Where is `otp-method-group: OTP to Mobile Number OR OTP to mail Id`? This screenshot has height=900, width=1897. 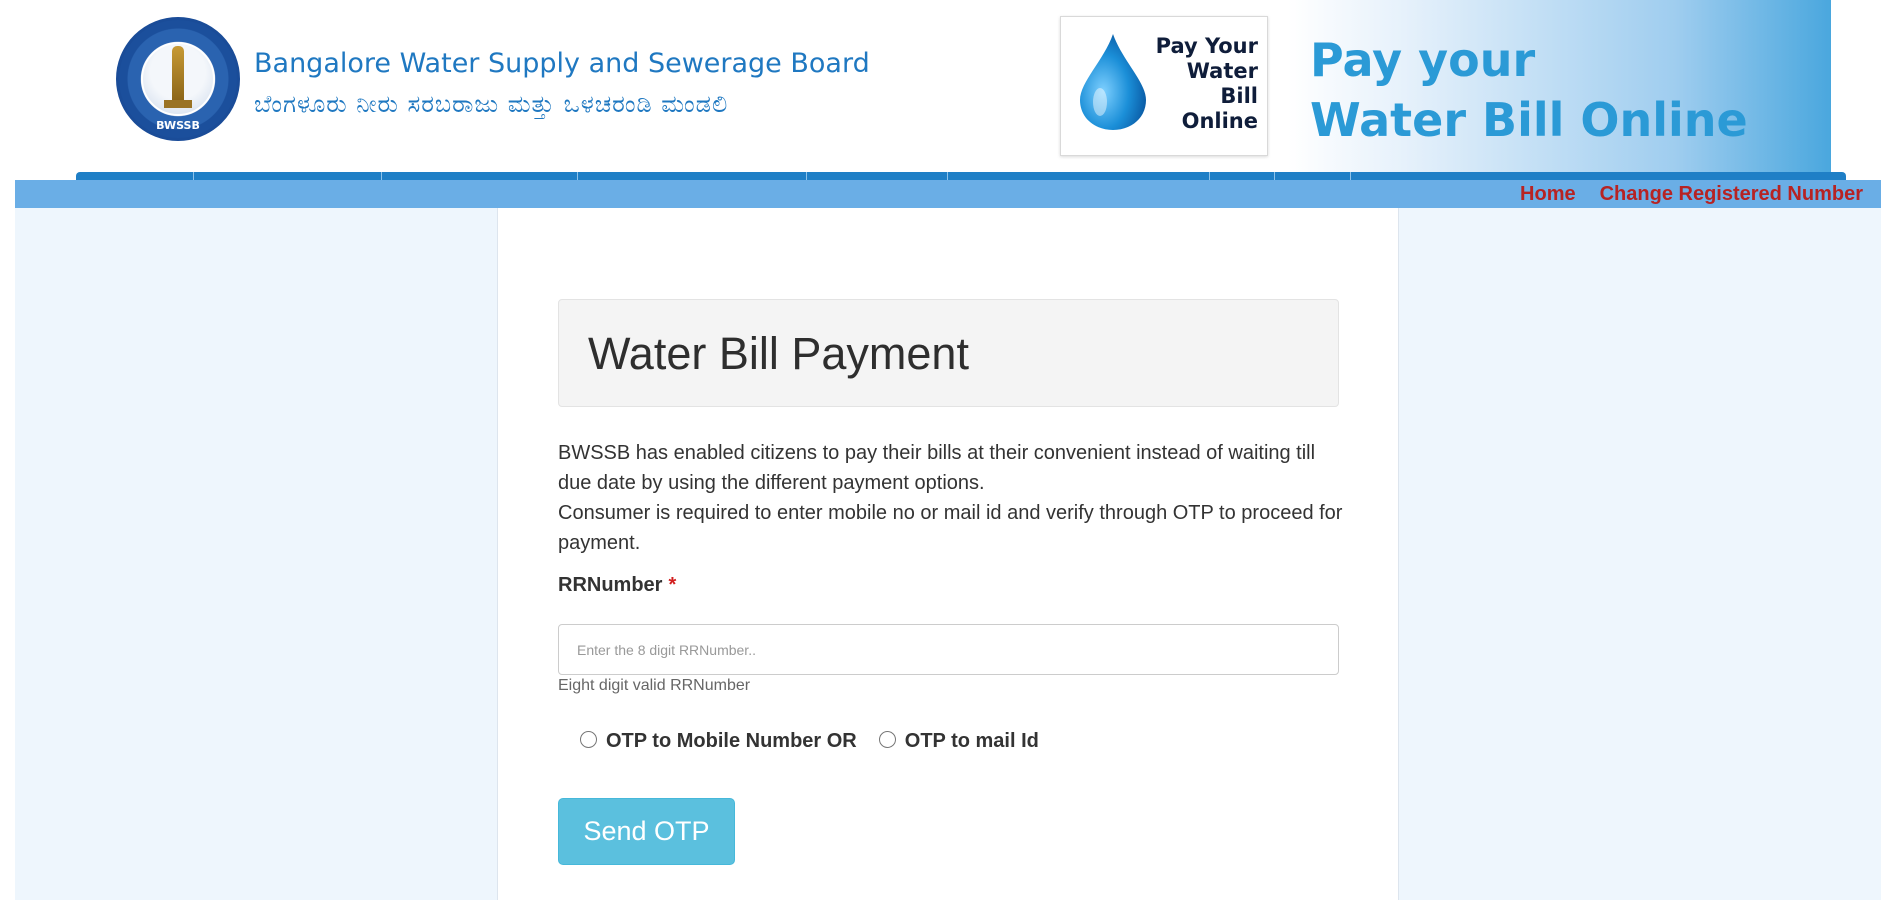 otp-method-group: OTP to Mobile Number OR OTP to mail Id is located at coordinates (809, 741).